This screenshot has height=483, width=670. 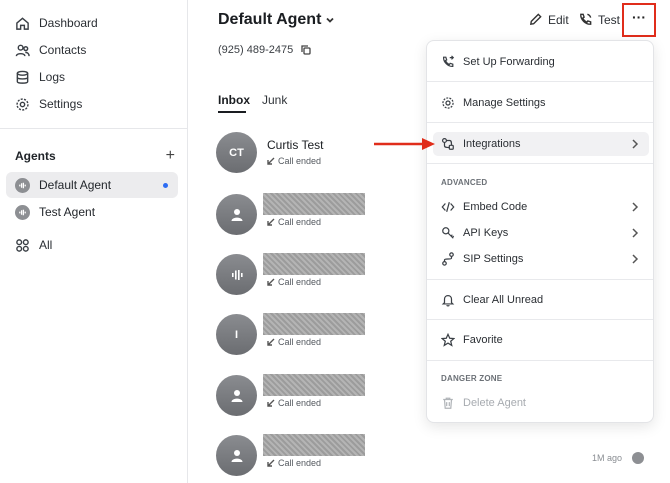 I want to click on nav-contacts: Contacts, so click(x=93, y=50).